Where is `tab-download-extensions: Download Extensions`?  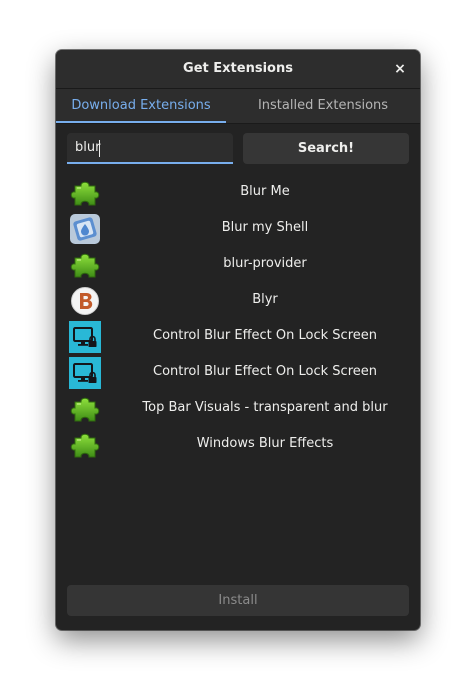 tab-download-extensions: Download Extensions is located at coordinates (141, 106).